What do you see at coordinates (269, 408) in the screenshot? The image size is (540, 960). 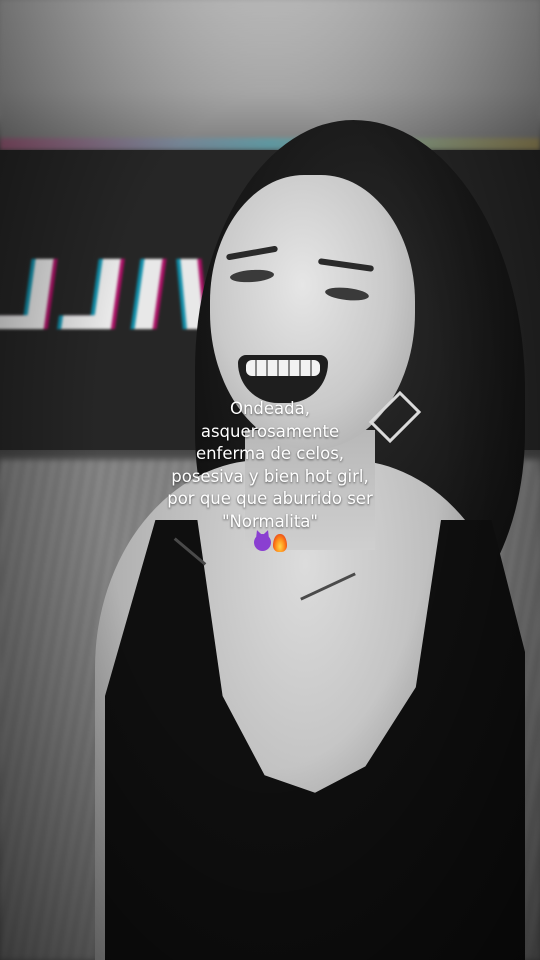 I see `caption-line: Ondeada,` at bounding box center [269, 408].